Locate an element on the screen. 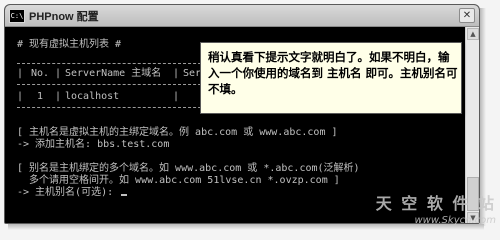 The width and height of the screenshot is (500, 240). close-icon: ✕ is located at coordinates (467, 15).